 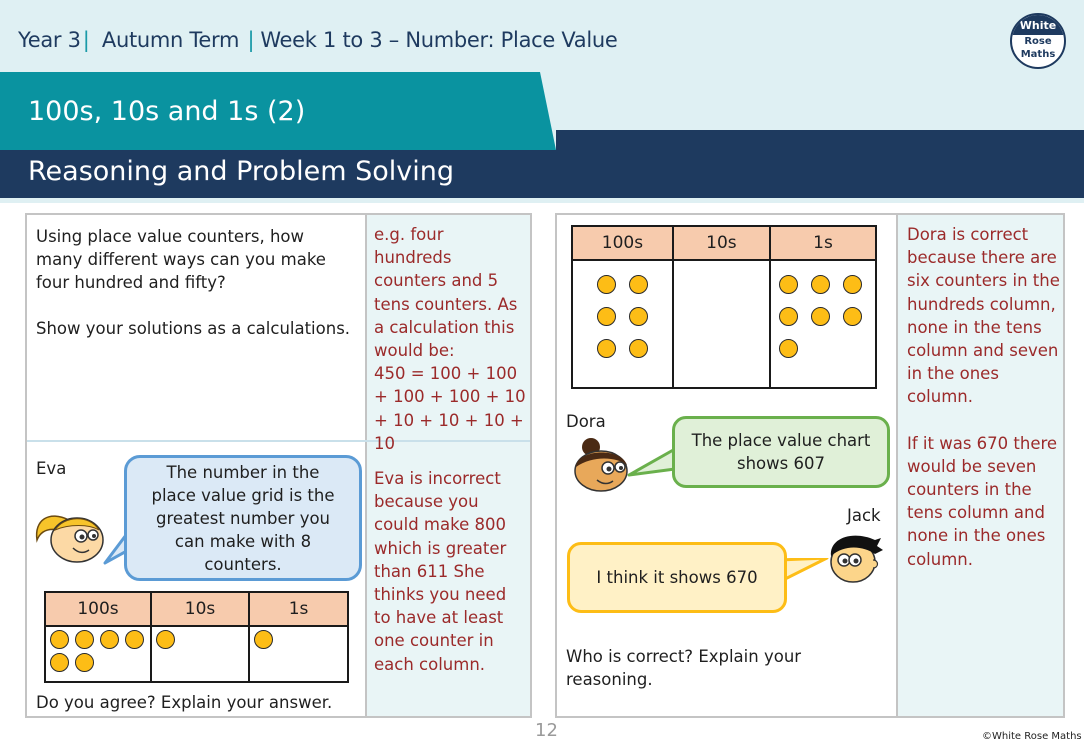 What do you see at coordinates (586, 421) in the screenshot?
I see `character-name-dora: Dora` at bounding box center [586, 421].